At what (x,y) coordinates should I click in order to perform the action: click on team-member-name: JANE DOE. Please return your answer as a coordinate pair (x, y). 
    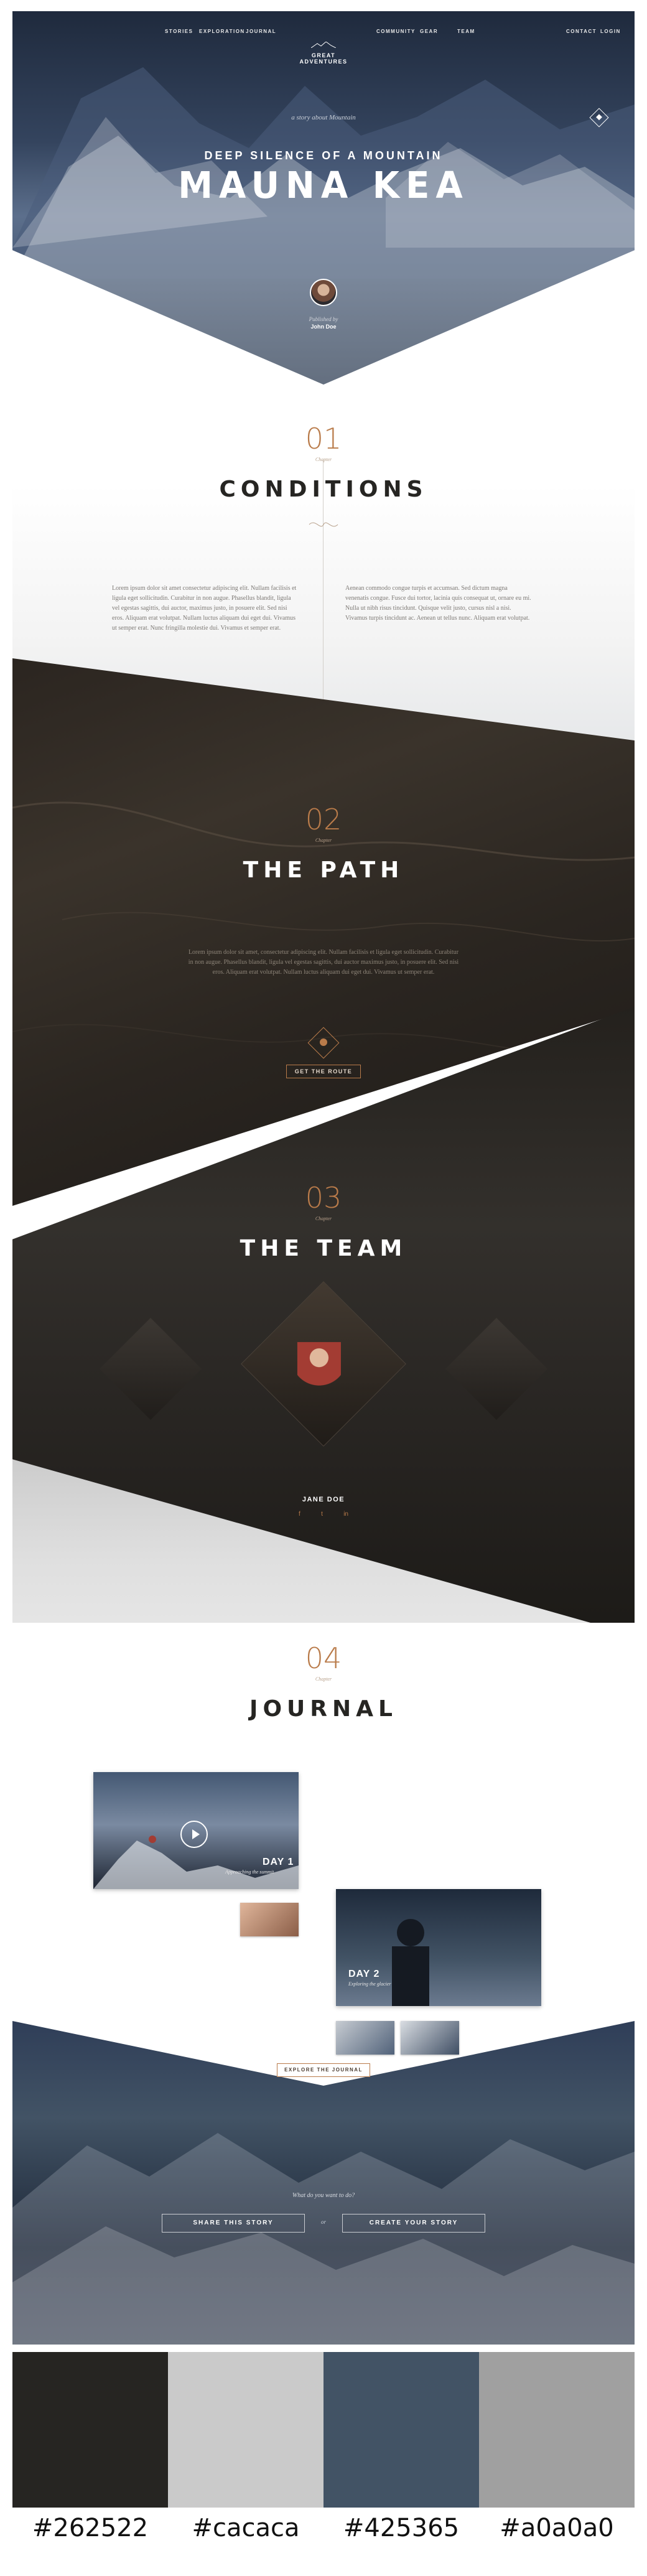
    Looking at the image, I should click on (323, 1499).